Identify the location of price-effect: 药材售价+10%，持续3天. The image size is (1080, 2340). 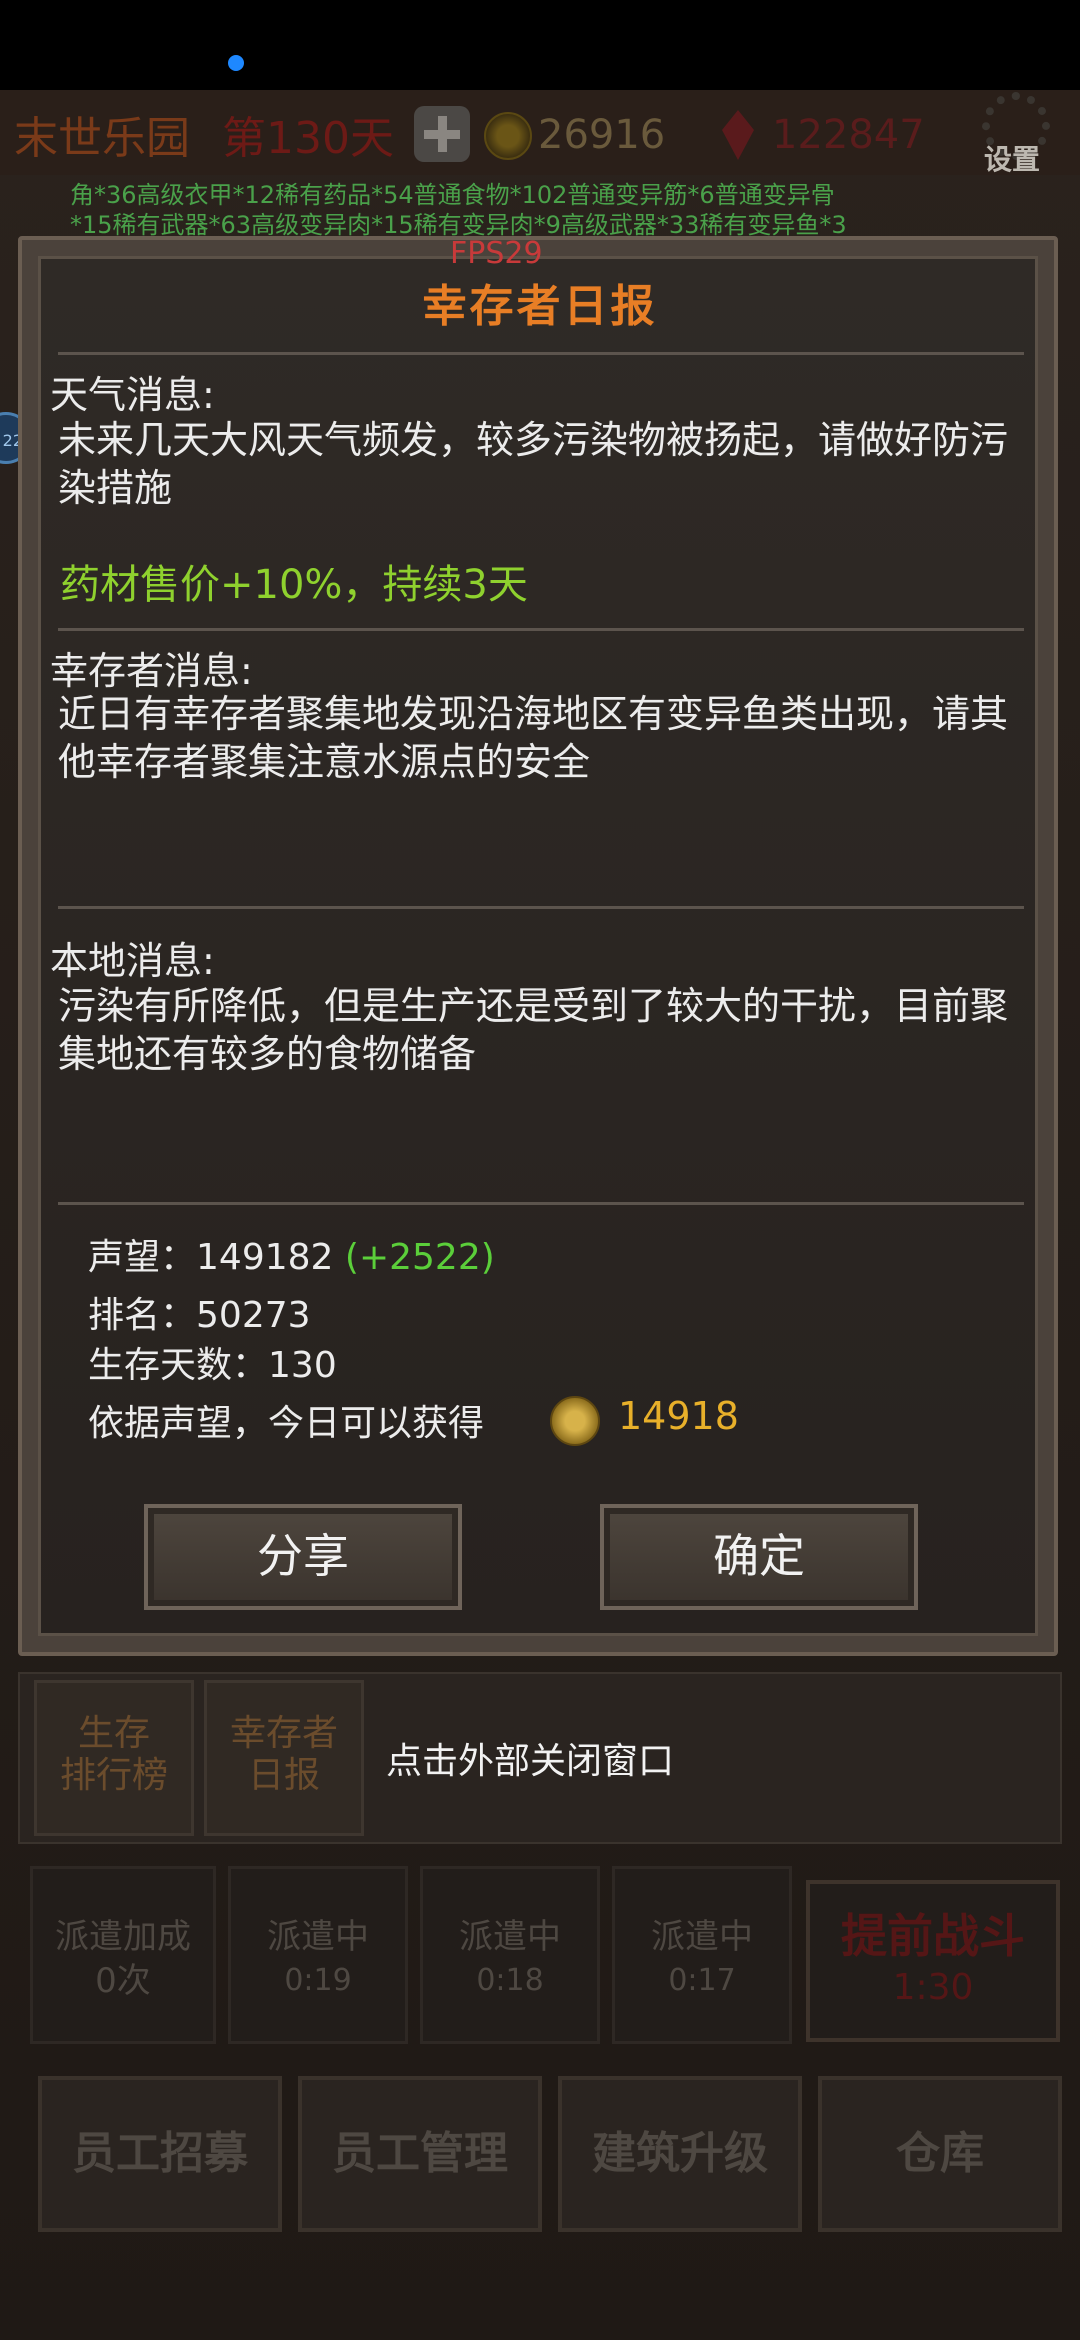
(294, 585).